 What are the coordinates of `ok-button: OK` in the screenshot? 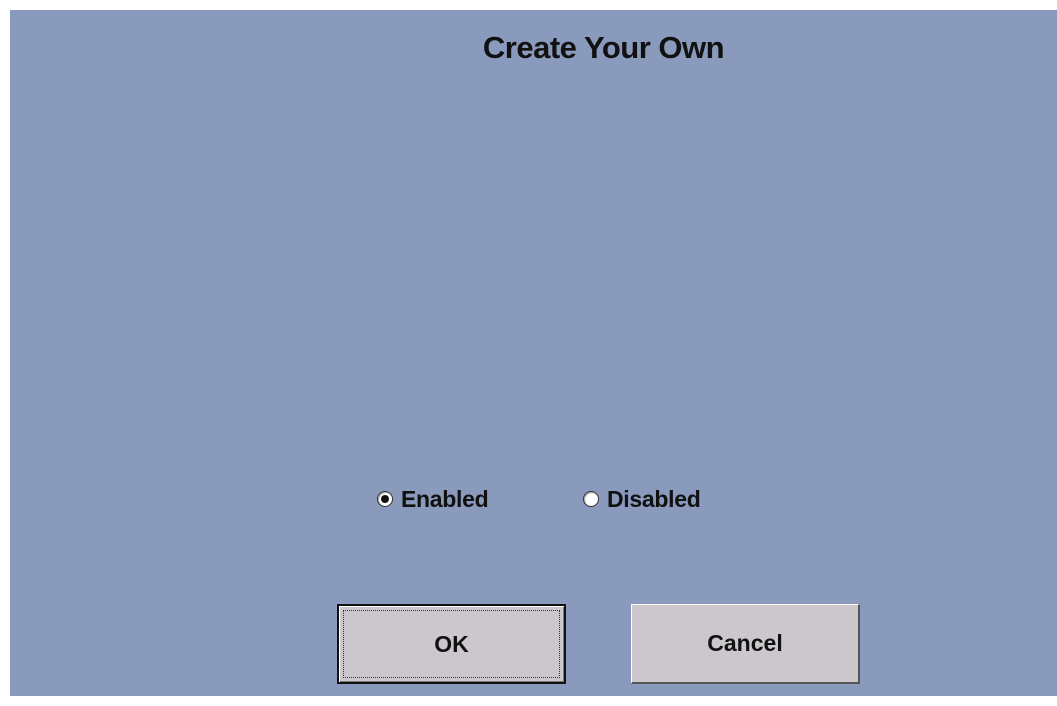 It's located at (451, 644).